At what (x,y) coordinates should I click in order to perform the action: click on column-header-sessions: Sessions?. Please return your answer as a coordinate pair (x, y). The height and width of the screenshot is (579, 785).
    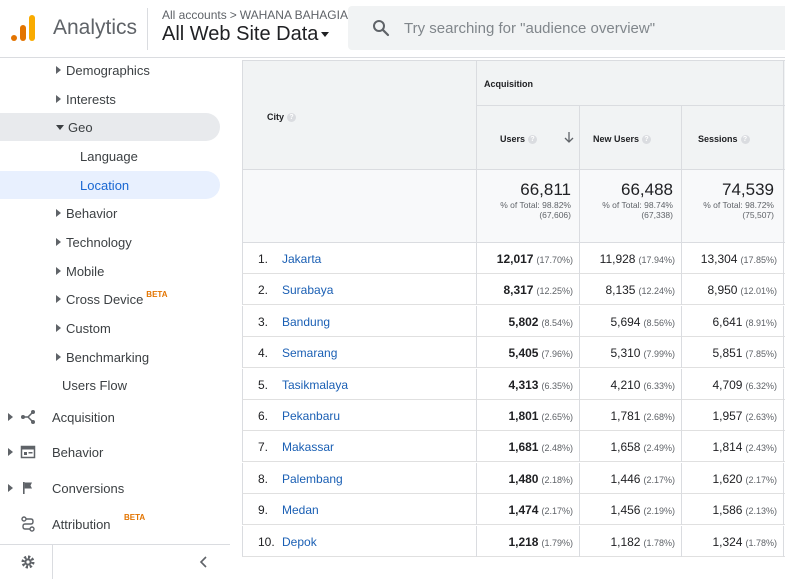
    Looking at the image, I should click on (724, 139).